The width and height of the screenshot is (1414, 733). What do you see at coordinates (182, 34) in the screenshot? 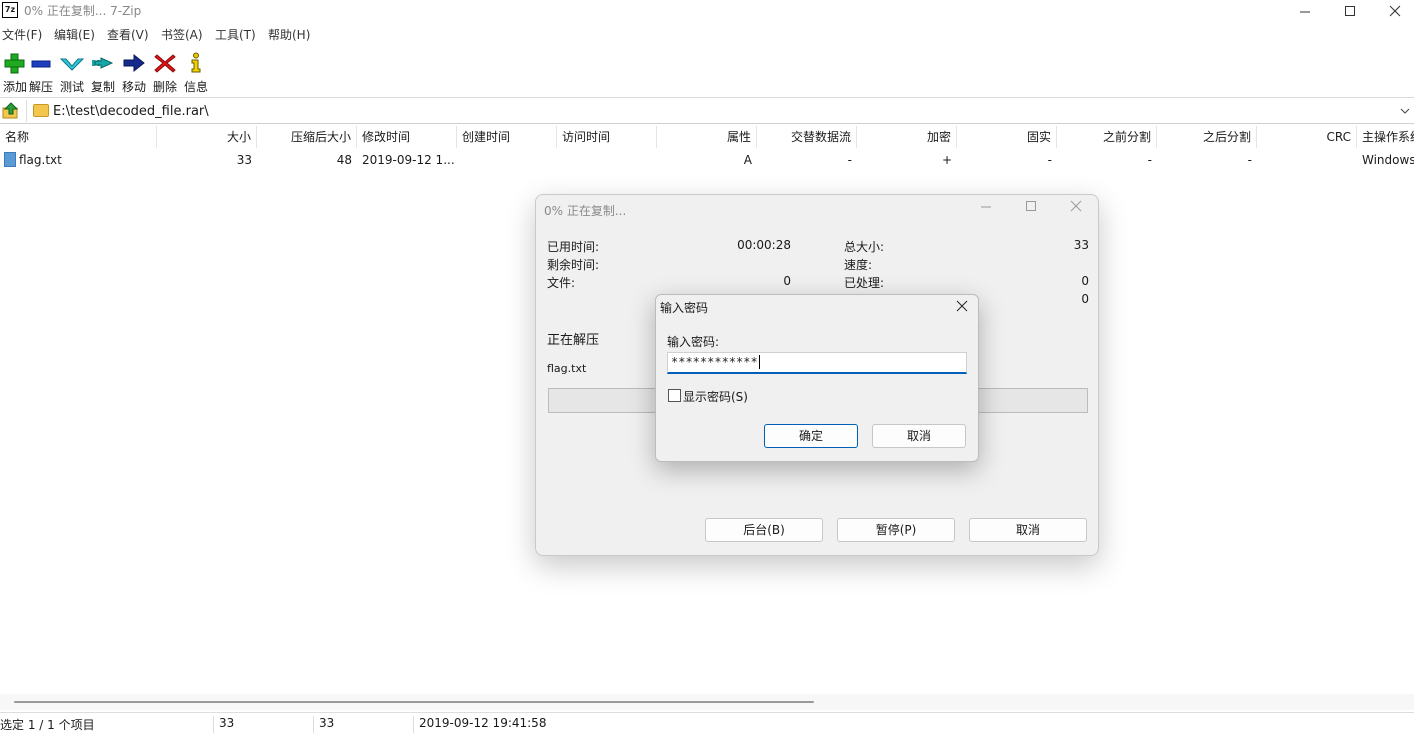
I see `menu-bookmarks: 书签(A)` at bounding box center [182, 34].